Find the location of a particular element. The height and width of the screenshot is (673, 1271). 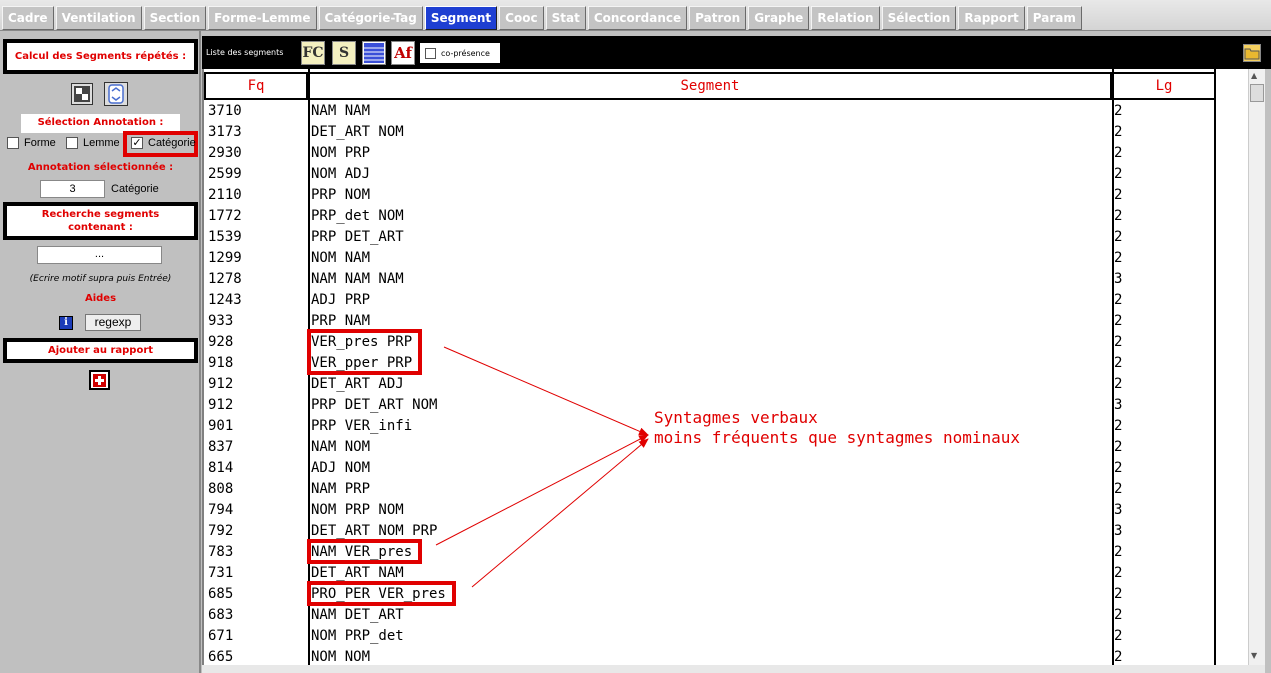

aides-title: Aides is located at coordinates (100, 298).